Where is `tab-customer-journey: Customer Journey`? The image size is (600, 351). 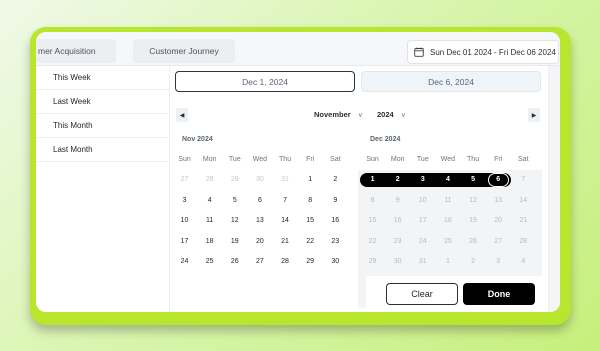 tab-customer-journey: Customer Journey is located at coordinates (184, 51).